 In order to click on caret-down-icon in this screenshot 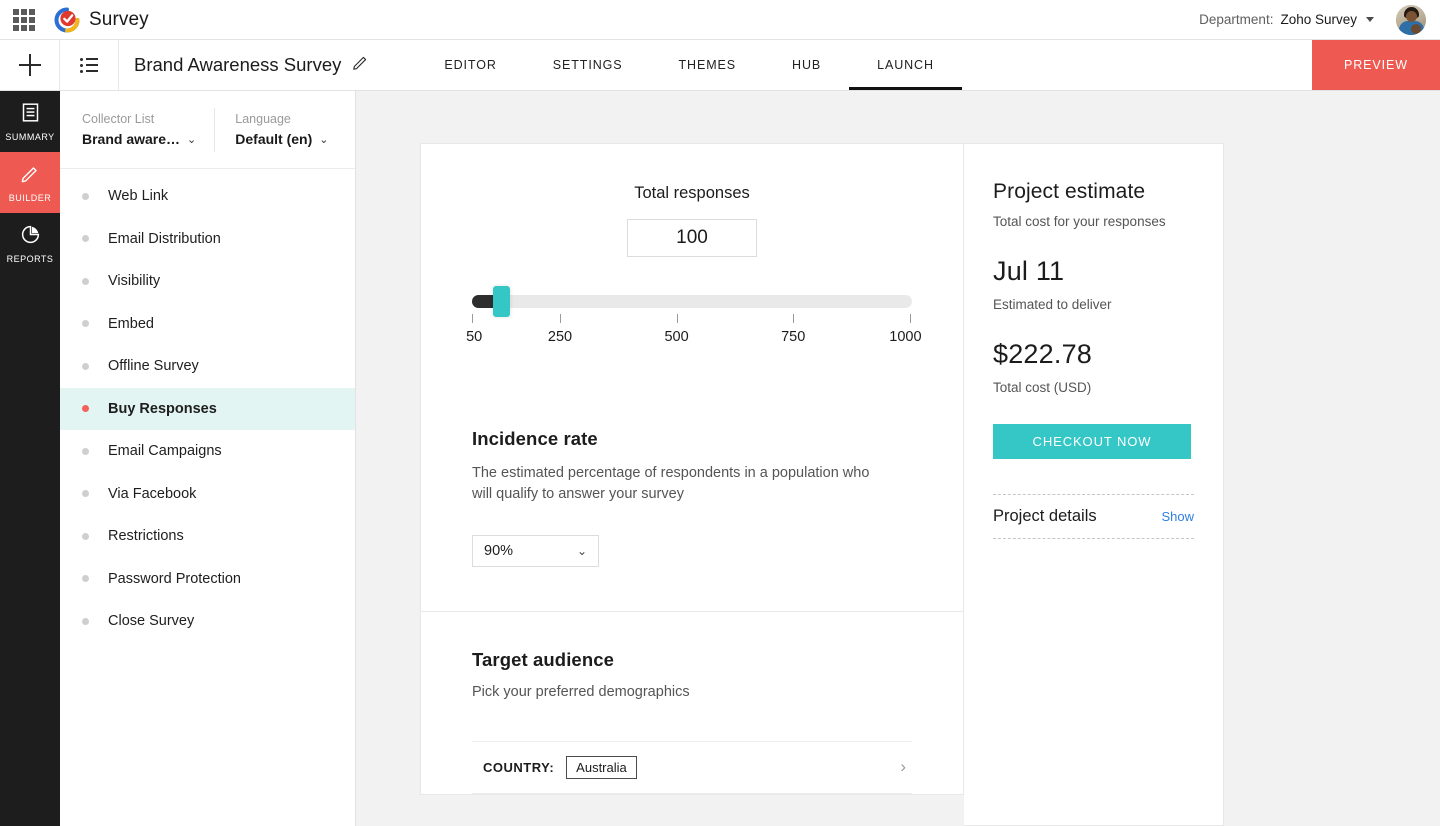, I will do `click(1370, 19)`.